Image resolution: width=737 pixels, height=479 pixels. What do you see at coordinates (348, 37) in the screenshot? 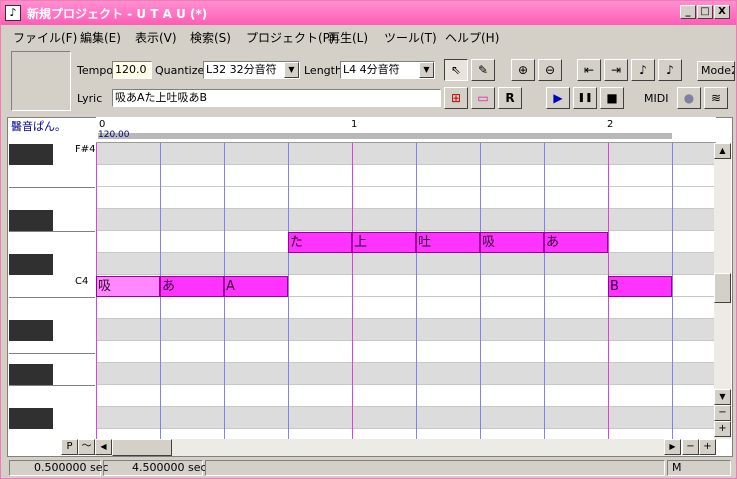
I see `menu-playback: 再生(L)` at bounding box center [348, 37].